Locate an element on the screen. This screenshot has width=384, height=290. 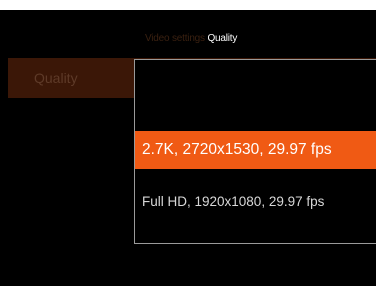
frame-border-right is located at coordinates (380, 145).